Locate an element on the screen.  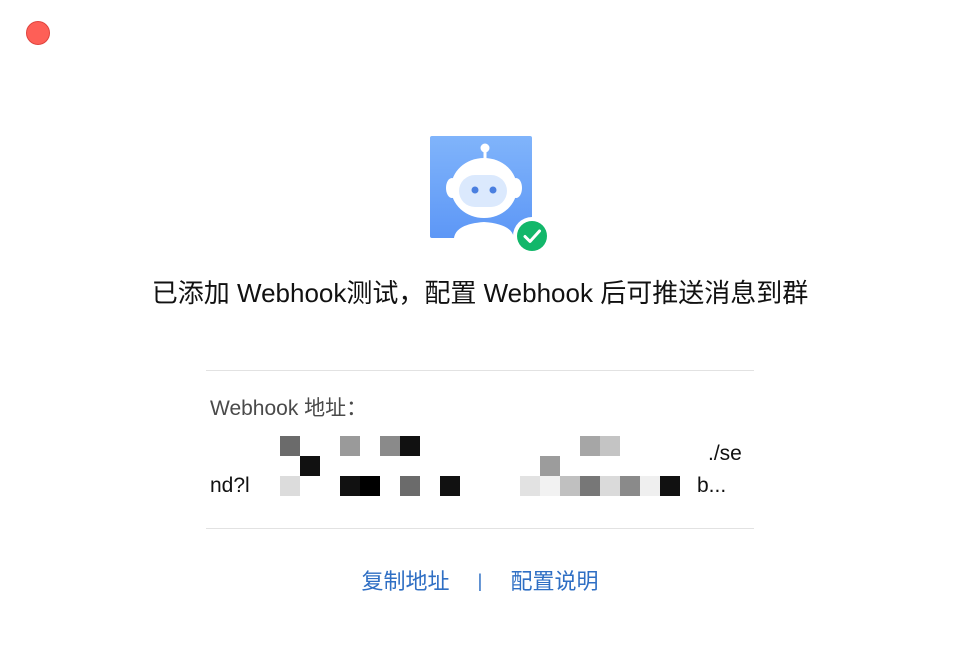
bottom-divider is located at coordinates (480, 528).